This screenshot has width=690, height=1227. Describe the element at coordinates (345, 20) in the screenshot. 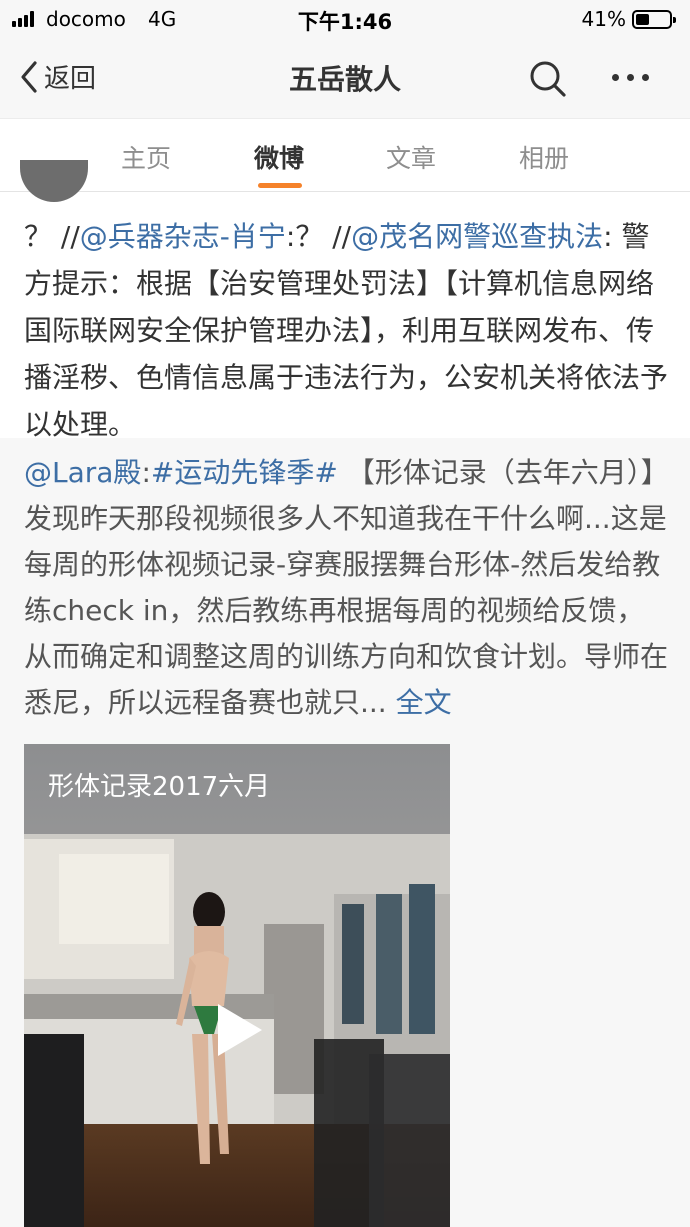

I see `status-bar: docomo 4G 下午1:46 41%` at that location.